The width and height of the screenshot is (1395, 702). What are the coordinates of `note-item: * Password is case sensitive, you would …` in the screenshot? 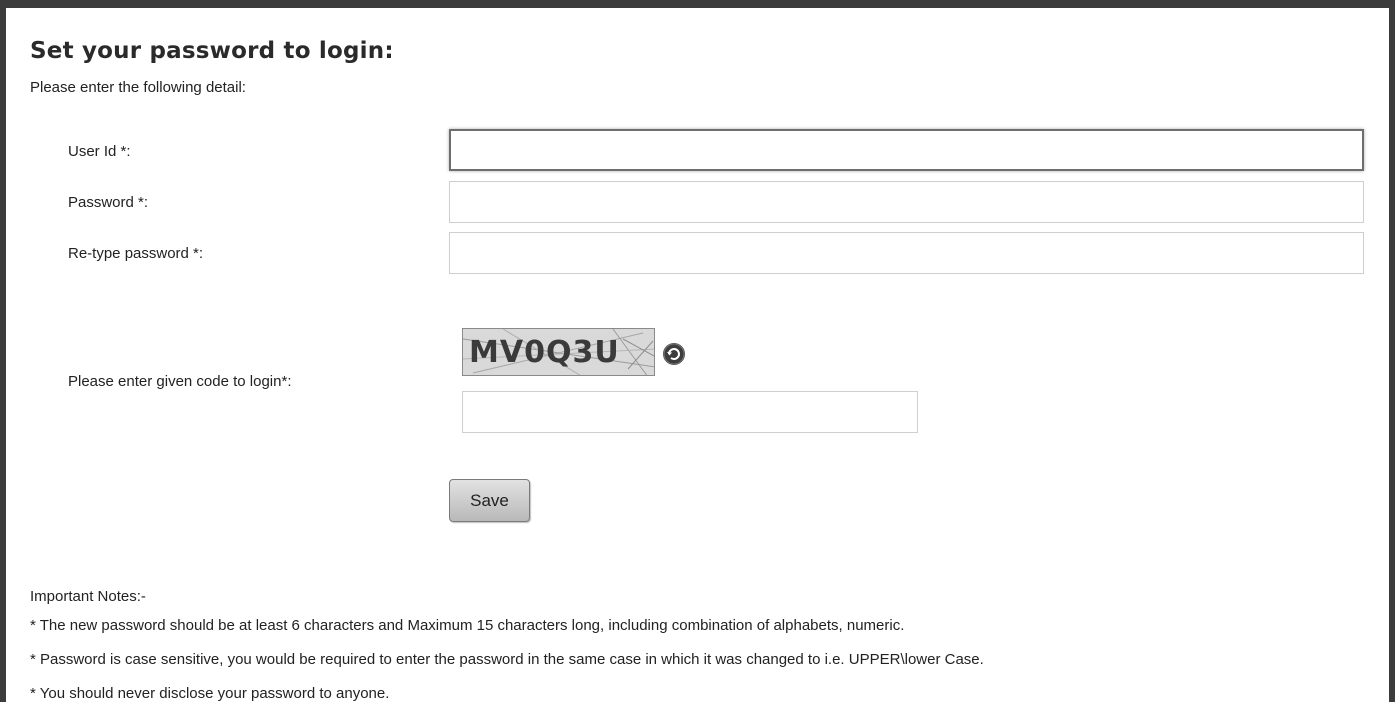 It's located at (507, 659).